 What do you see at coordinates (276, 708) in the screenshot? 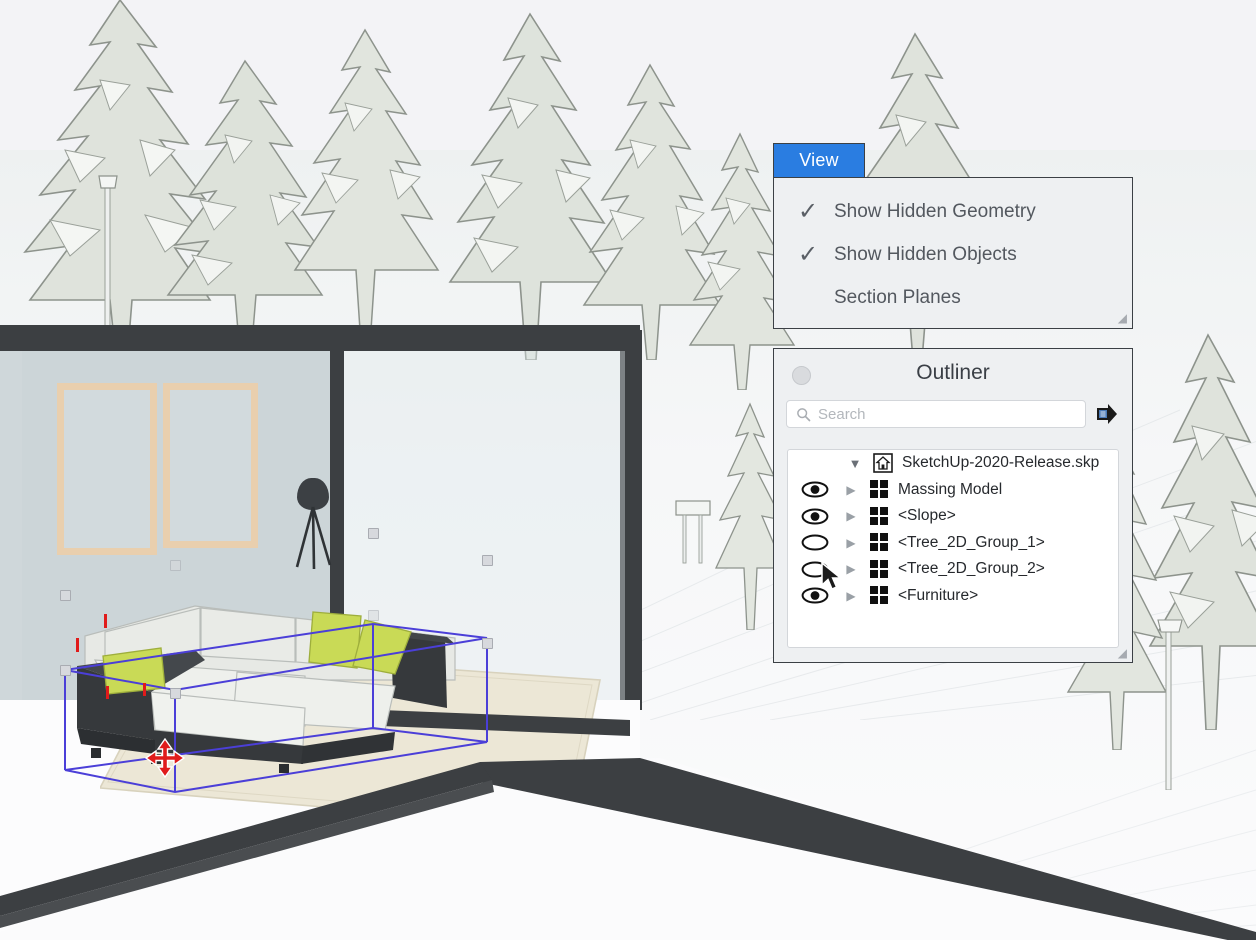
I see `selection-bounding-box` at bounding box center [276, 708].